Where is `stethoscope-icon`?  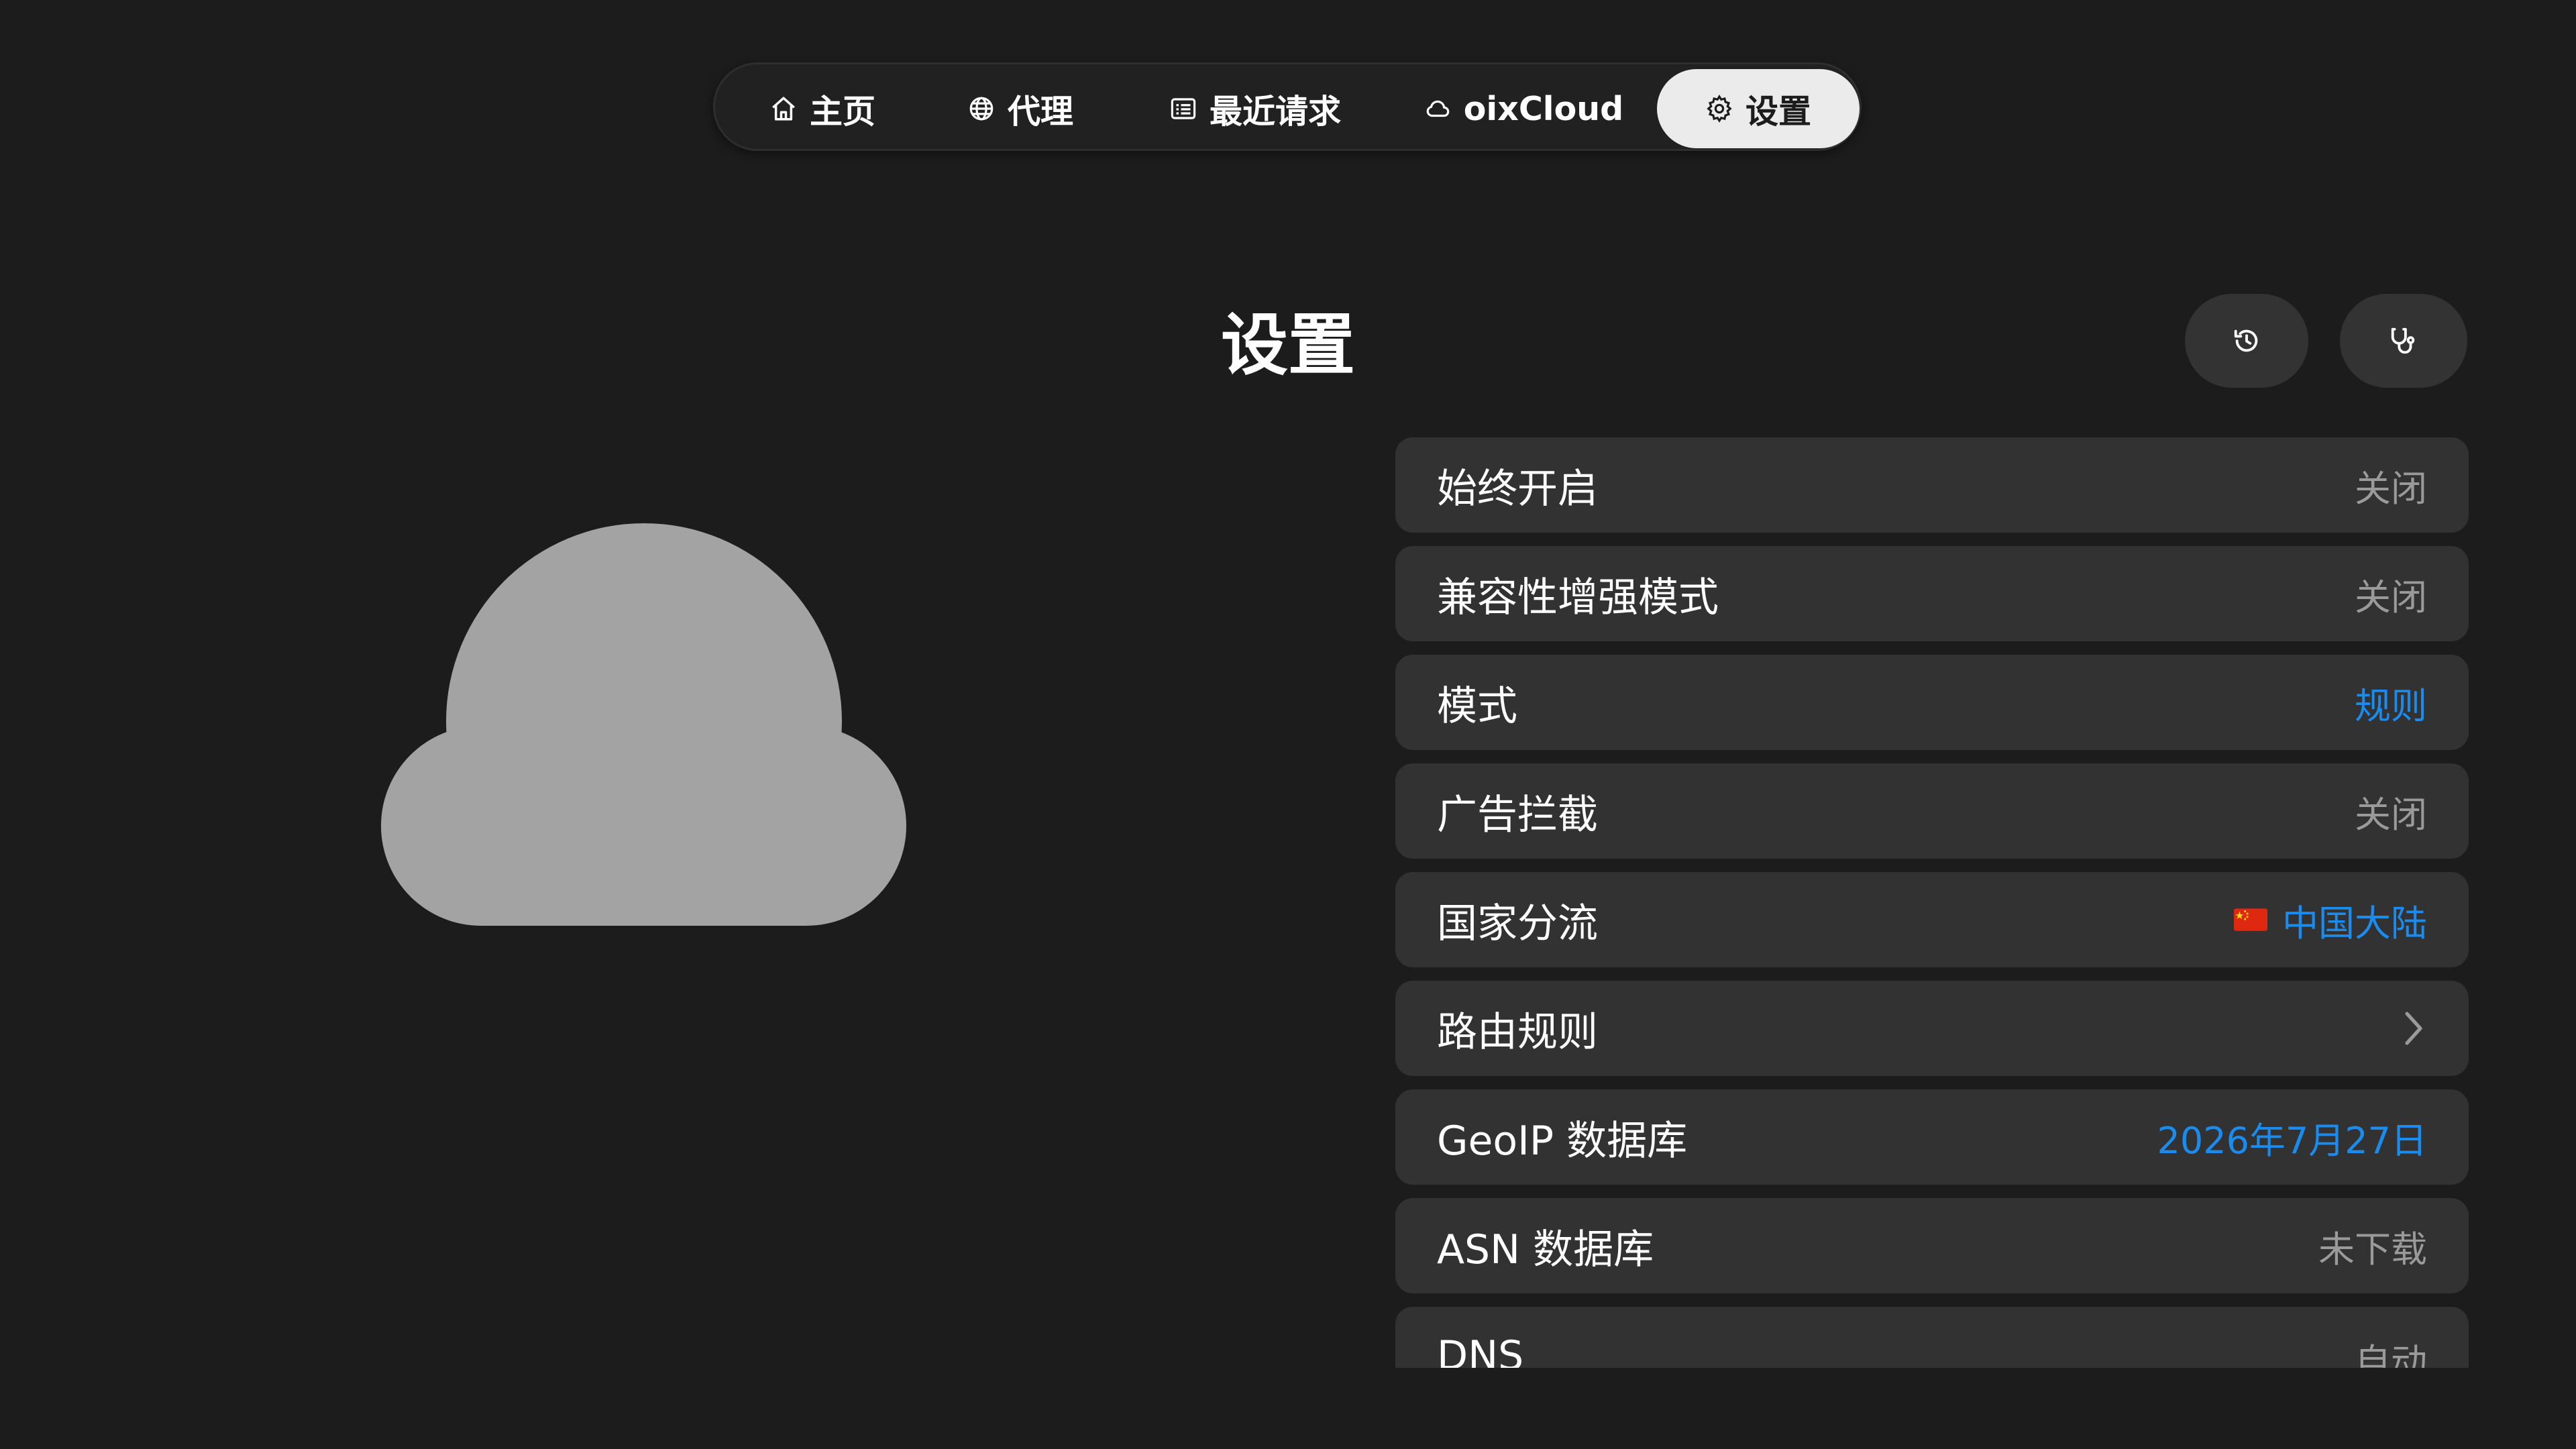
stethoscope-icon is located at coordinates (2403, 340).